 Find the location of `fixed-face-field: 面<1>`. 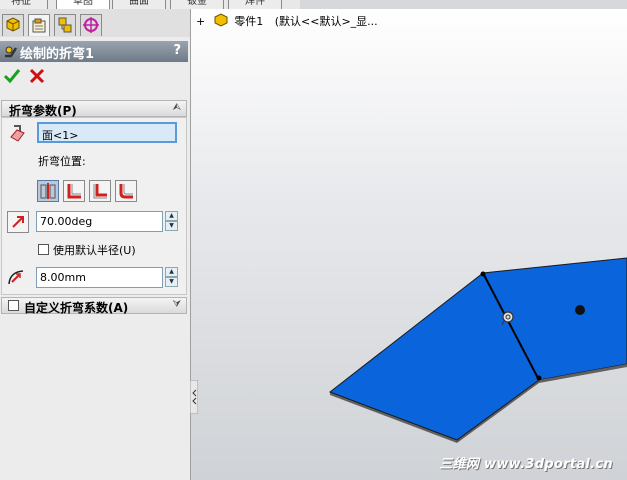

fixed-face-field: 面<1> is located at coordinates (107, 132).